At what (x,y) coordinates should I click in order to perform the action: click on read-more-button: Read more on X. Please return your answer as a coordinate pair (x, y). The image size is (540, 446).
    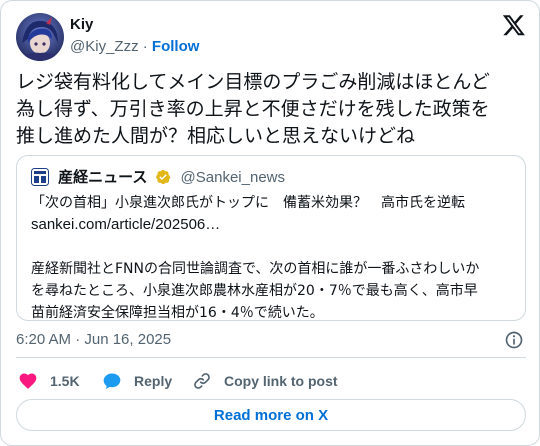
    Looking at the image, I should click on (271, 415).